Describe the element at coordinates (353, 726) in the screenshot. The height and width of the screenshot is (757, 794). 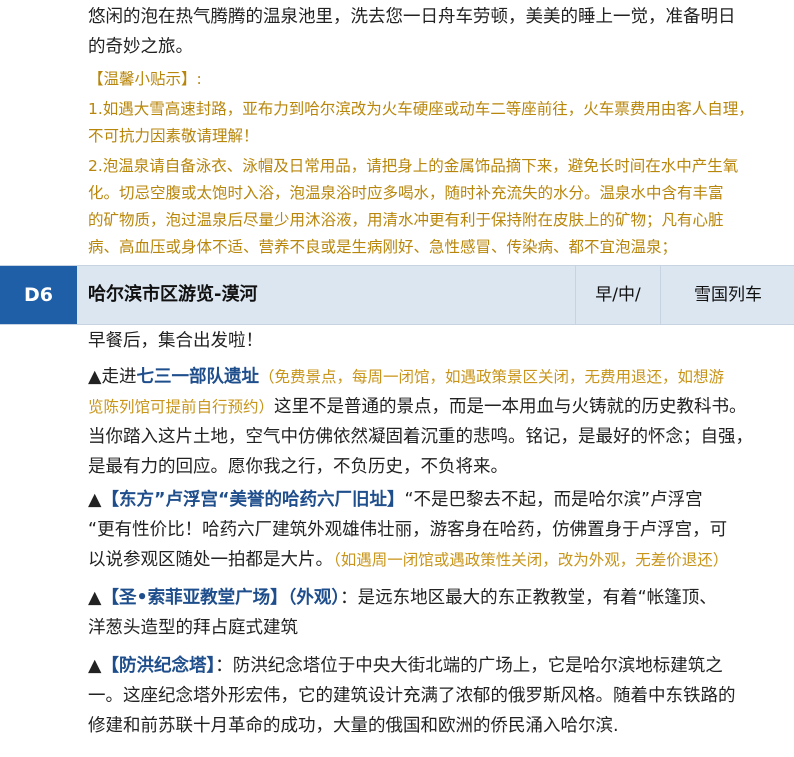
I see `spot-desc: 修建和前苏联十月革命的成功，大量的俄国和欧洲的侨民涌入哈尔滨.` at that location.